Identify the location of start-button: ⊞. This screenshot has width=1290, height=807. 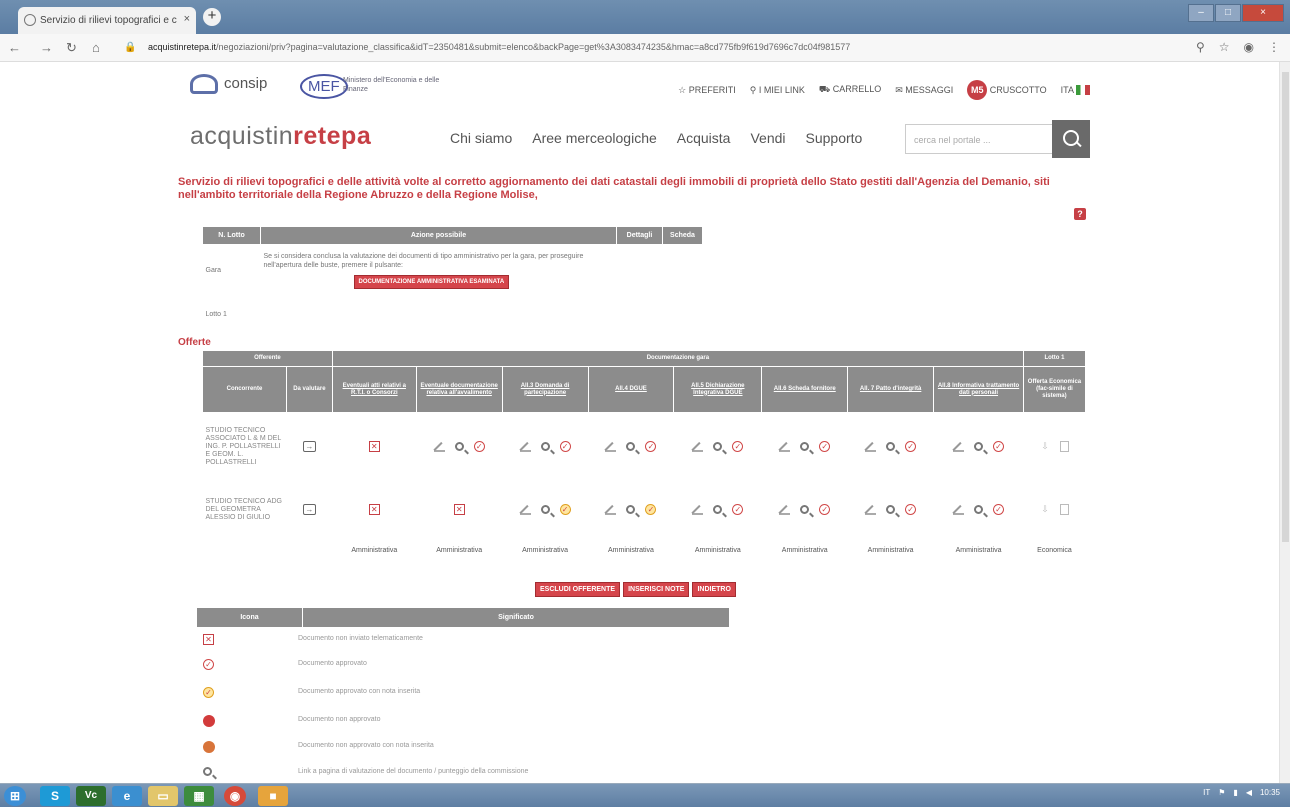
(15, 796).